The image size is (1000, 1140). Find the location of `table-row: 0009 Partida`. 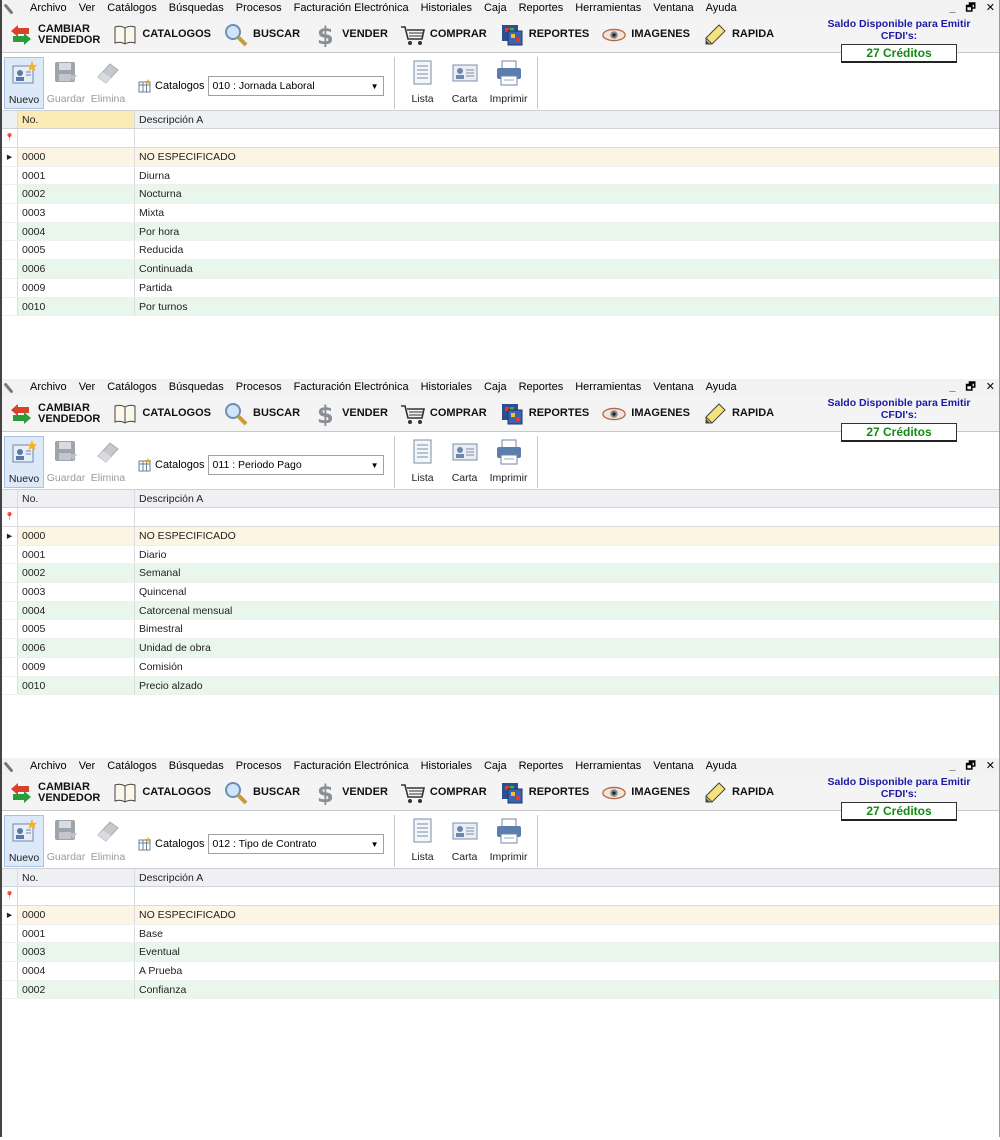

table-row: 0009 Partida is located at coordinates (500, 288).